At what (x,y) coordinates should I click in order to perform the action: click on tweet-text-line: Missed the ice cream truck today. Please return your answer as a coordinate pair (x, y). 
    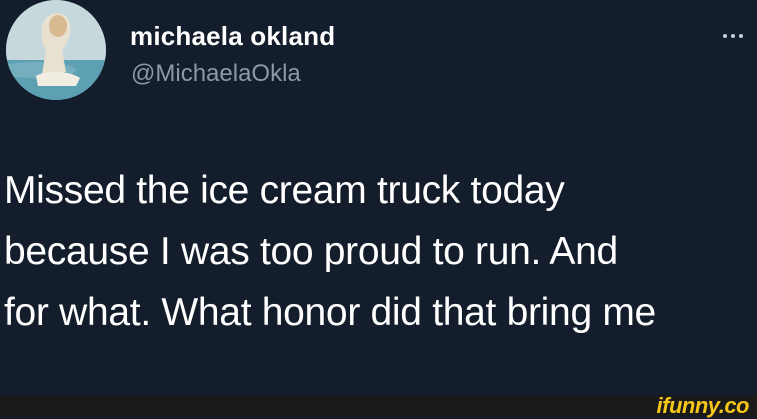
    Looking at the image, I should click on (284, 190).